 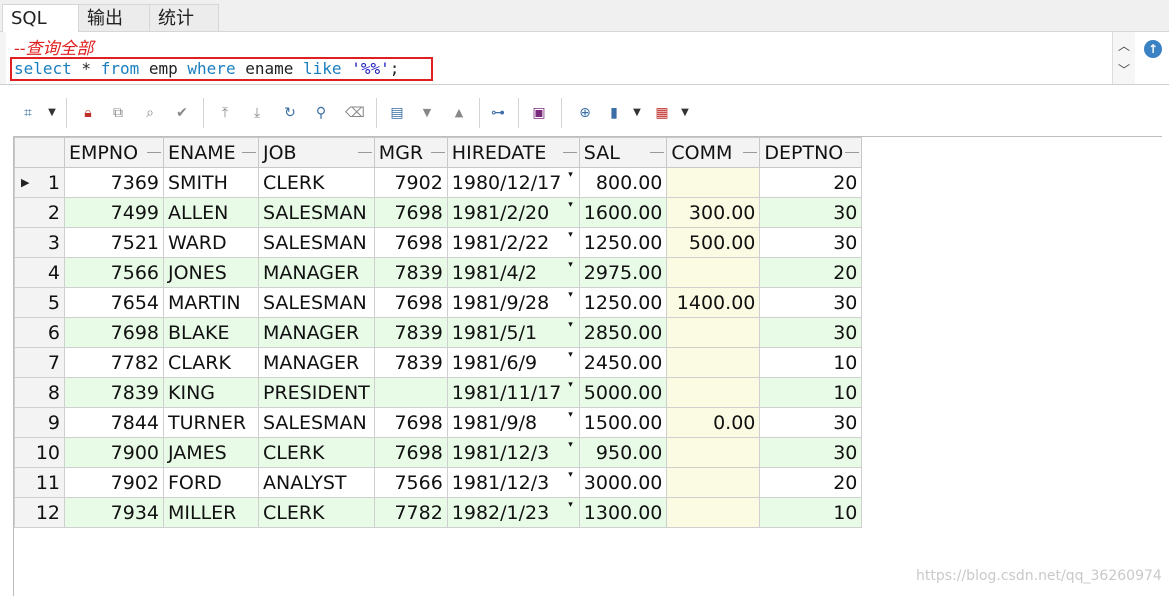 What do you see at coordinates (257, 113) in the screenshot?
I see `last-icon: ⤓` at bounding box center [257, 113].